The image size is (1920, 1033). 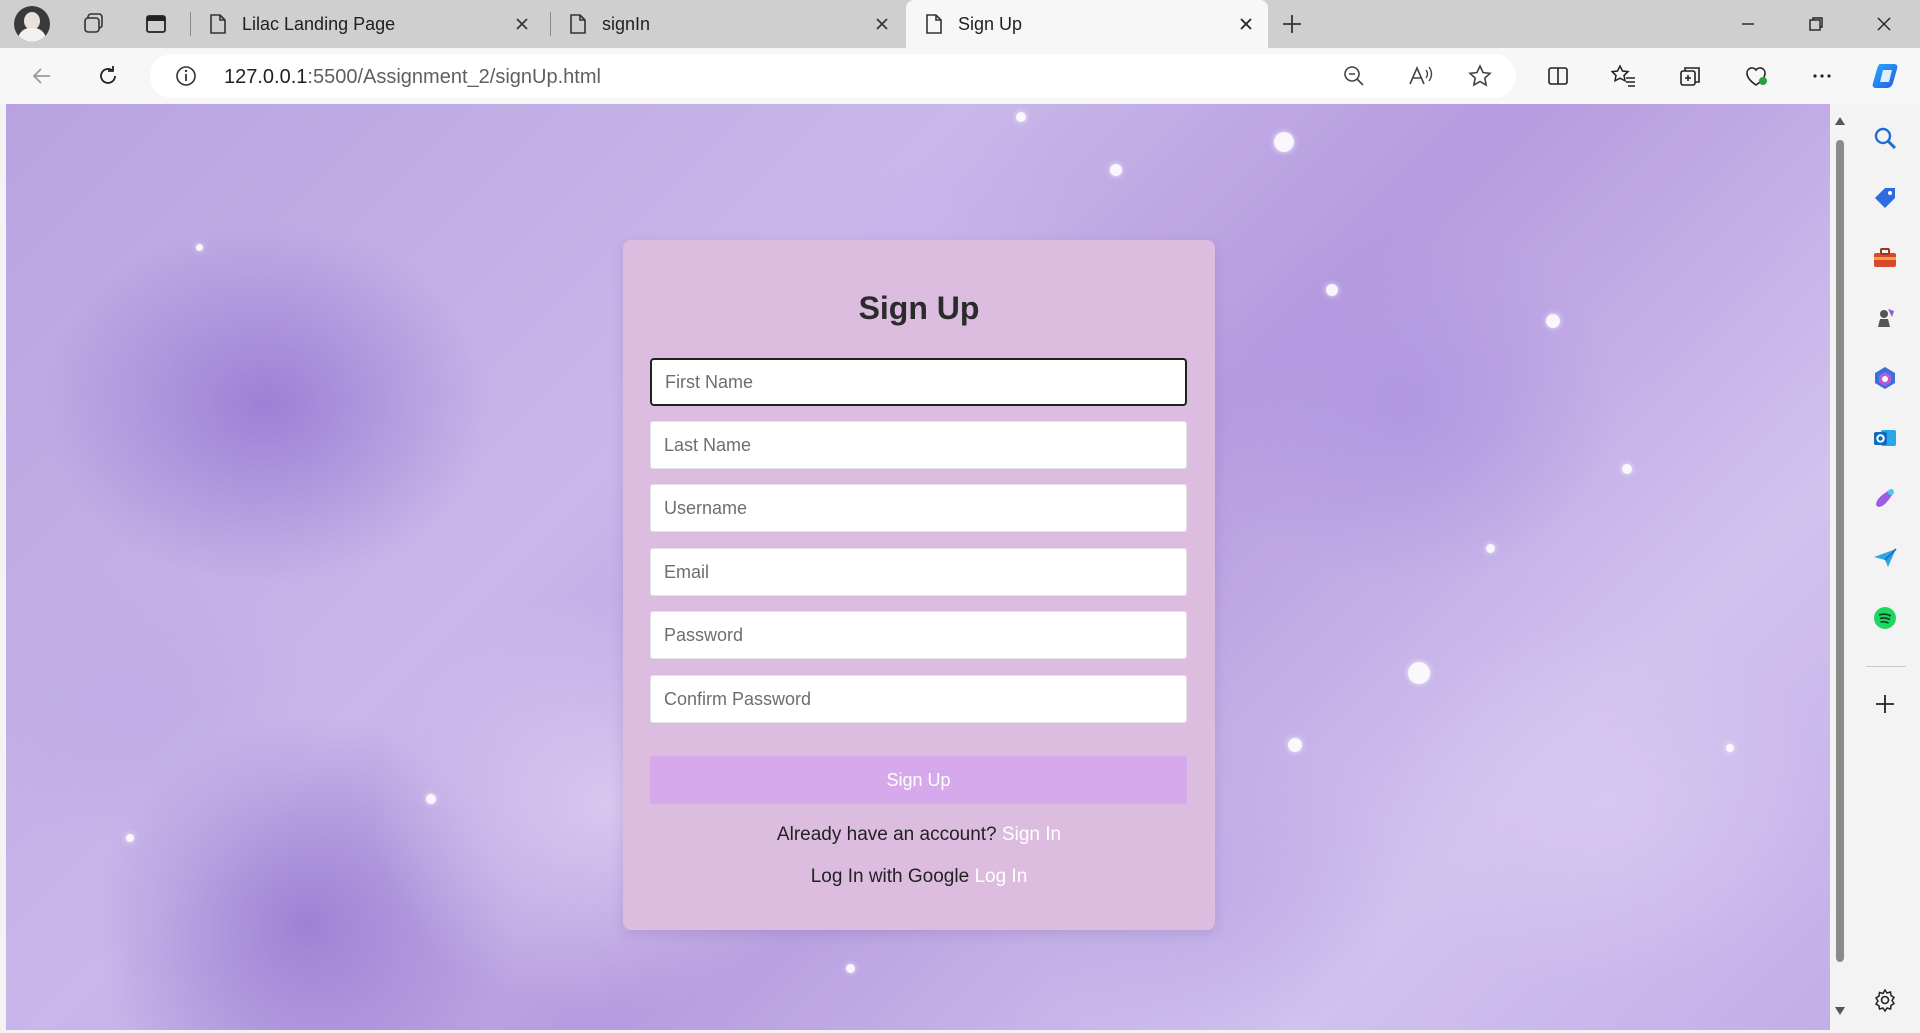 What do you see at coordinates (1421, 78) in the screenshot?
I see `read-aloud-icon` at bounding box center [1421, 78].